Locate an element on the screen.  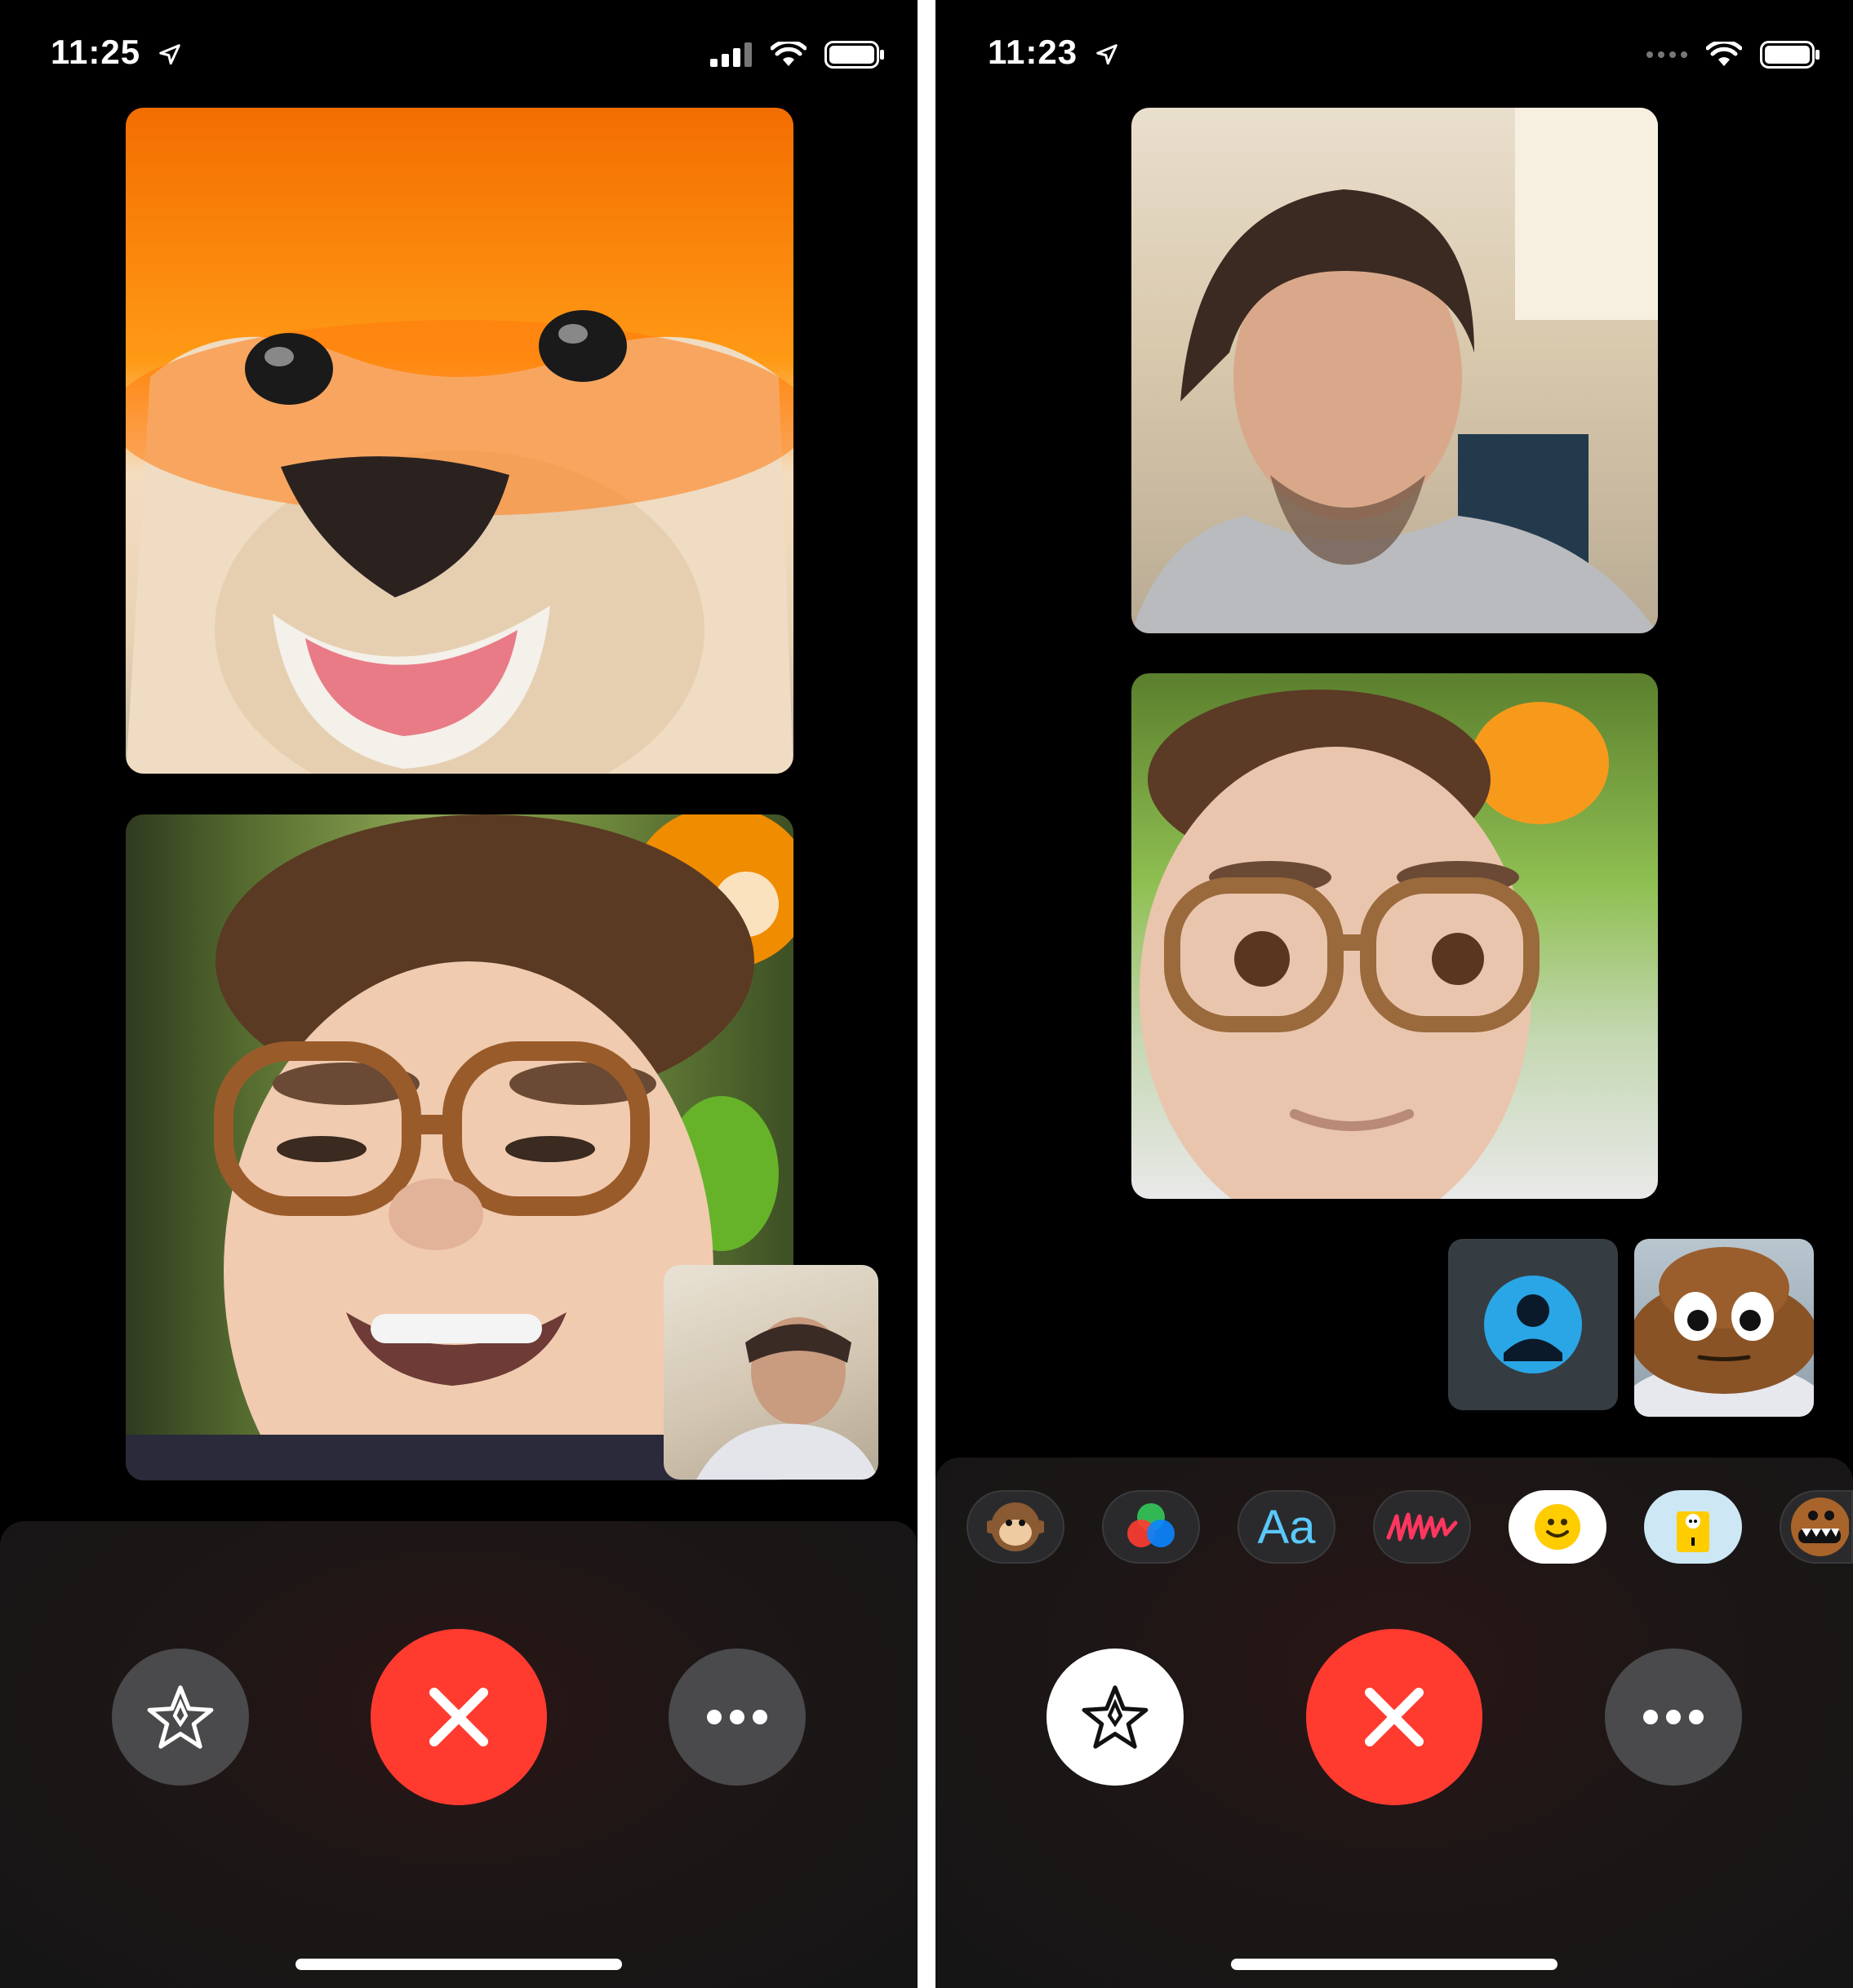
status-time: 11:25 is located at coordinates (117, 52).